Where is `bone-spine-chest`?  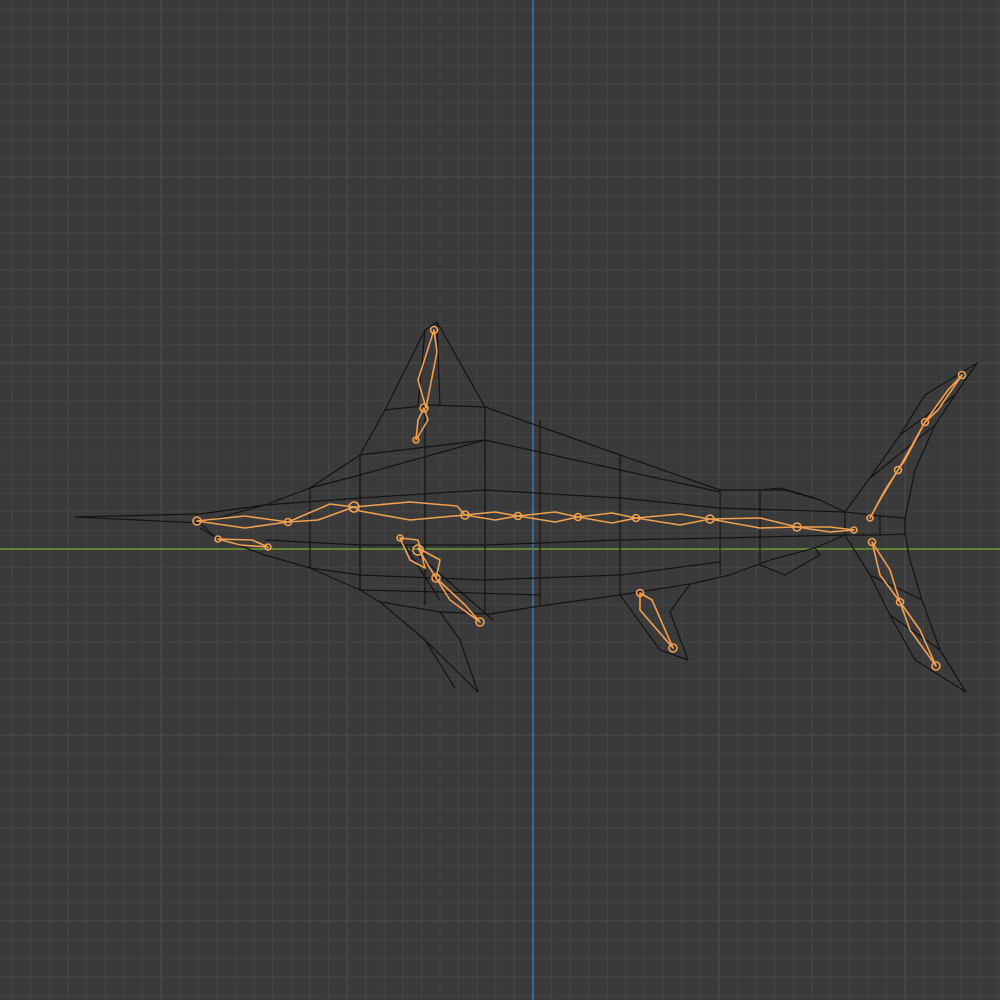 bone-spine-chest is located at coordinates (409, 511).